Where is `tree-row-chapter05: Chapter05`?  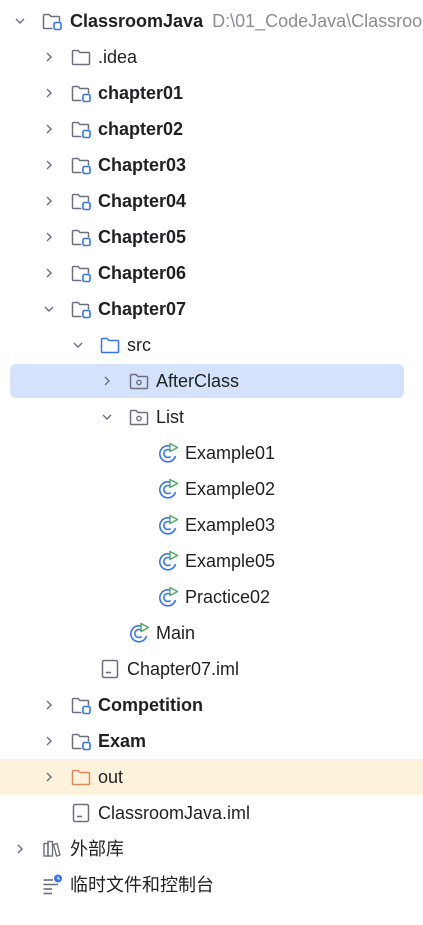
tree-row-chapter05: Chapter05 is located at coordinates (211, 237).